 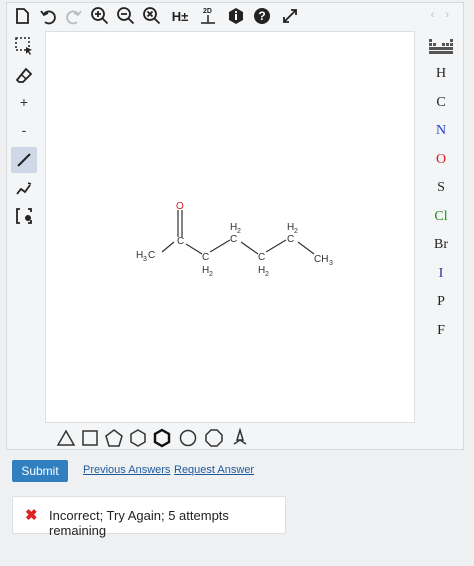 What do you see at coordinates (126, 470) in the screenshot?
I see `previous-answers-link: Previous Answers` at bounding box center [126, 470].